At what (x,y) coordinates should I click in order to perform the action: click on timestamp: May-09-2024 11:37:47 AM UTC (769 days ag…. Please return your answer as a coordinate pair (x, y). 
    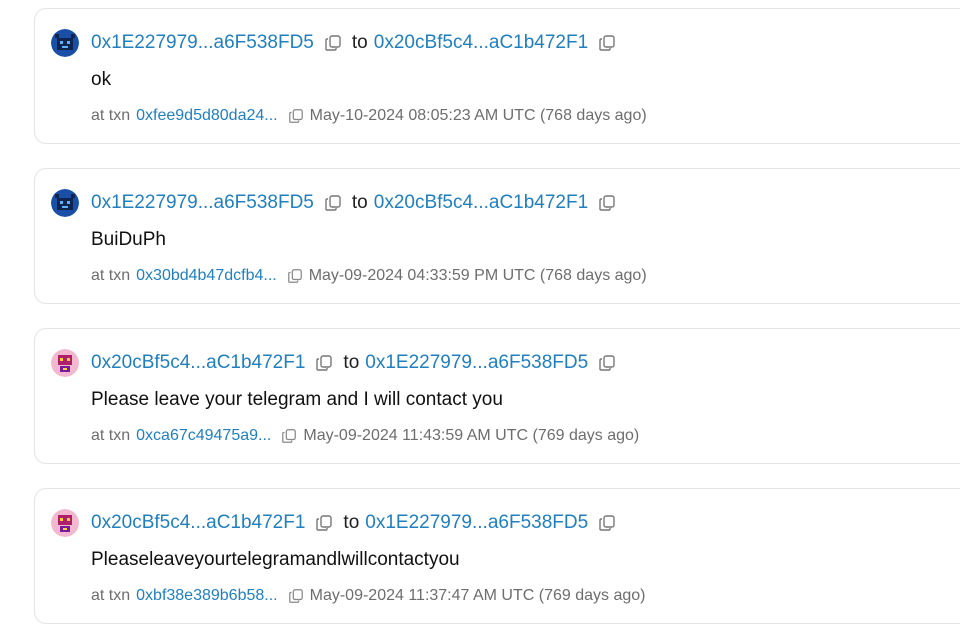
    Looking at the image, I should click on (477, 595).